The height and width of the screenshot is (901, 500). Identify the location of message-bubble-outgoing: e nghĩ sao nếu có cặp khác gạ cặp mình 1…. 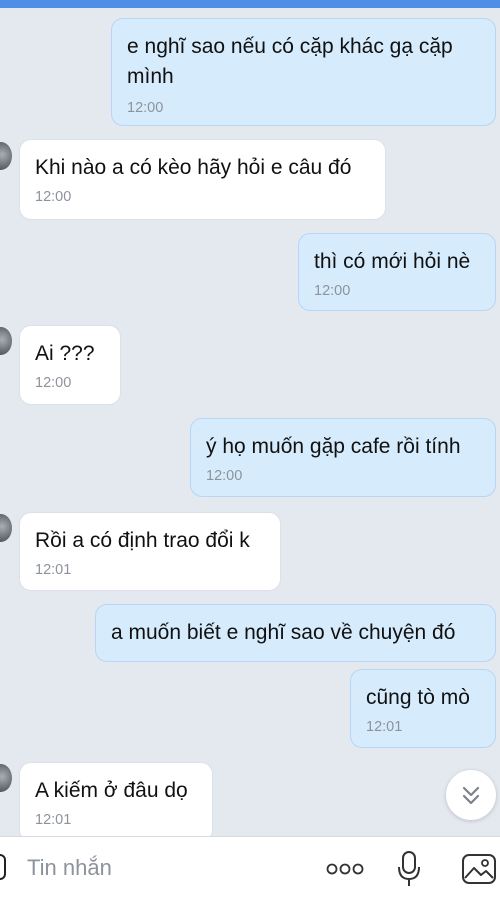
(303, 72).